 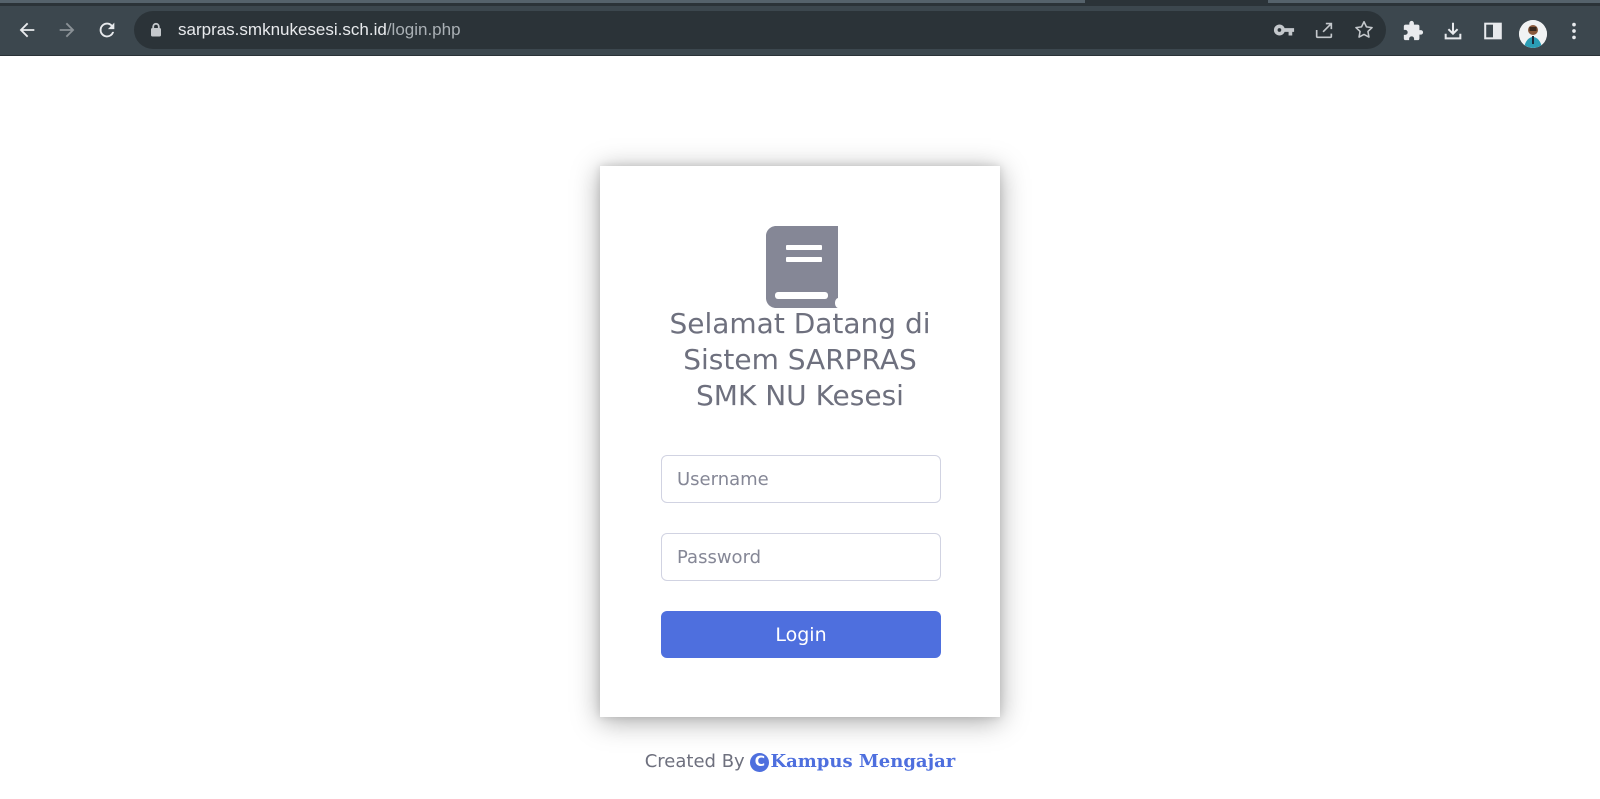 I want to click on browser-toolbar: sarpras.smknukesesi.sch.id/login.php, so click(x=800, y=31).